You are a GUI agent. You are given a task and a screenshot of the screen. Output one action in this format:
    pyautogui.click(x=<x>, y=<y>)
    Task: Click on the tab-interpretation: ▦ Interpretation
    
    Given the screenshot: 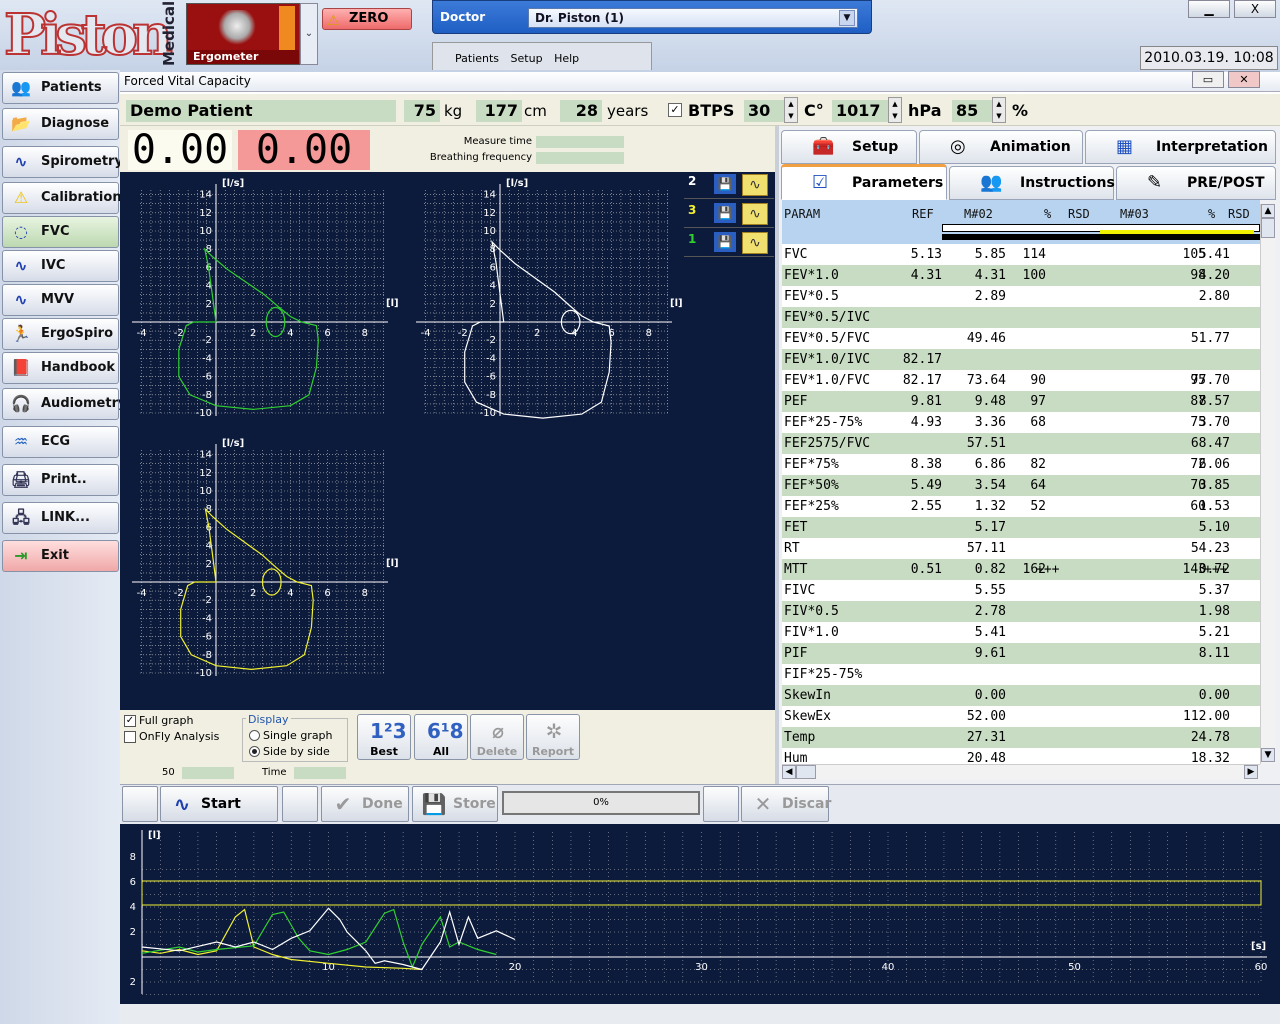 What is the action you would take?
    pyautogui.click(x=1180, y=147)
    